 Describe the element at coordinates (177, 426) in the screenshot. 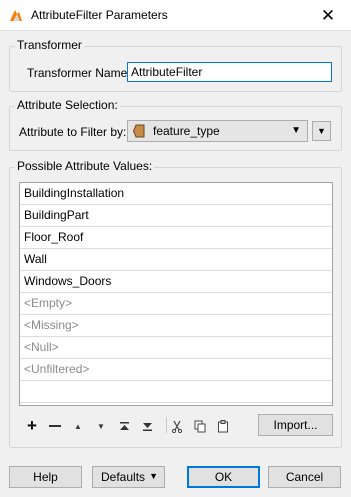

I see `cut-icon` at that location.